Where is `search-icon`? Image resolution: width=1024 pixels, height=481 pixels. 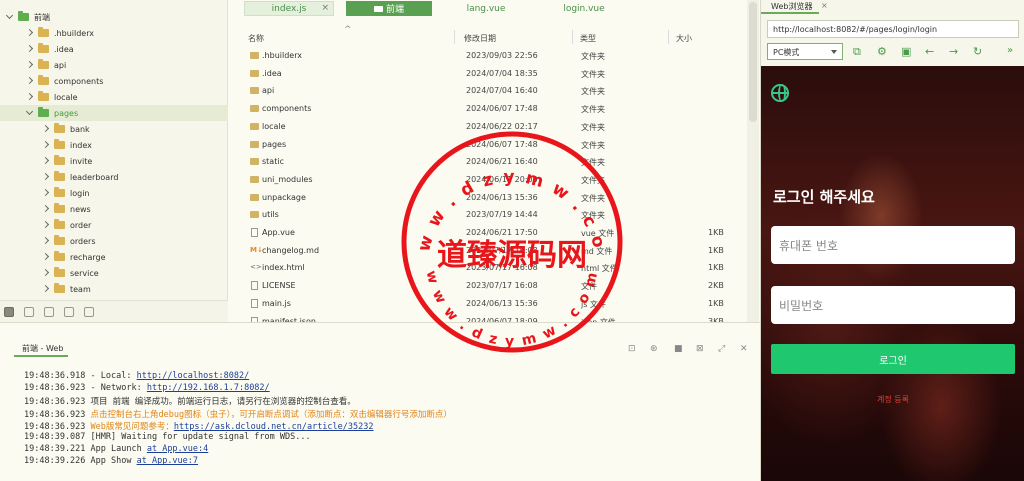 search-icon is located at coordinates (69, 311).